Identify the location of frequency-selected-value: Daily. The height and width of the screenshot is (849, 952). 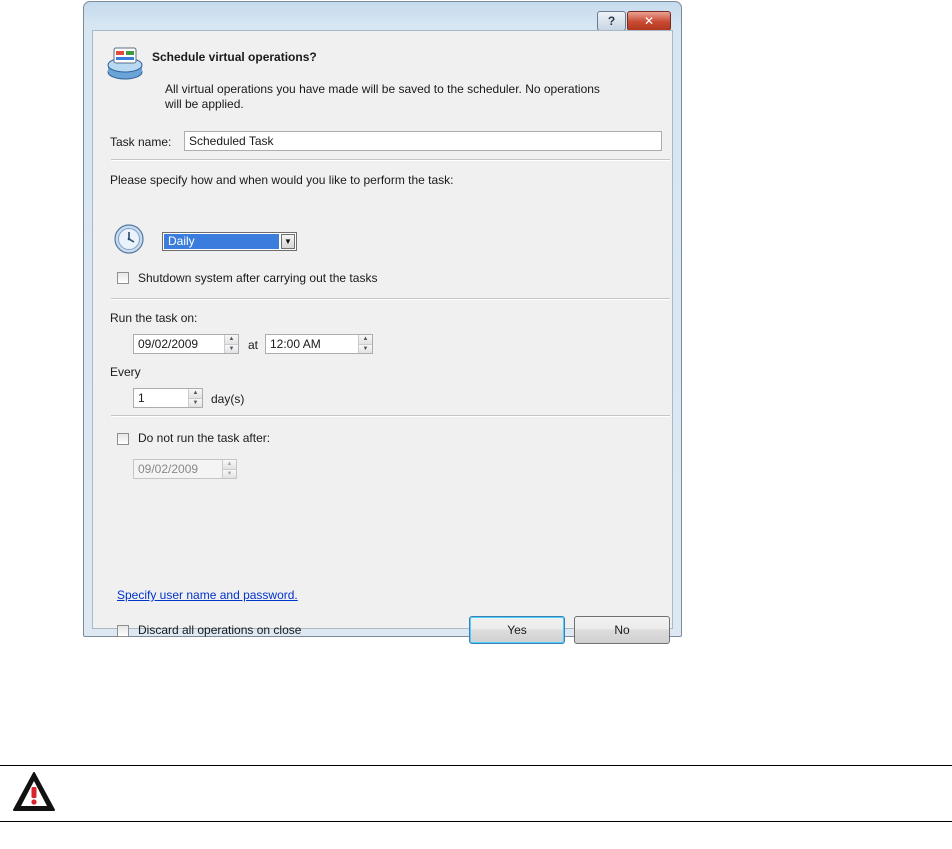
(221, 241).